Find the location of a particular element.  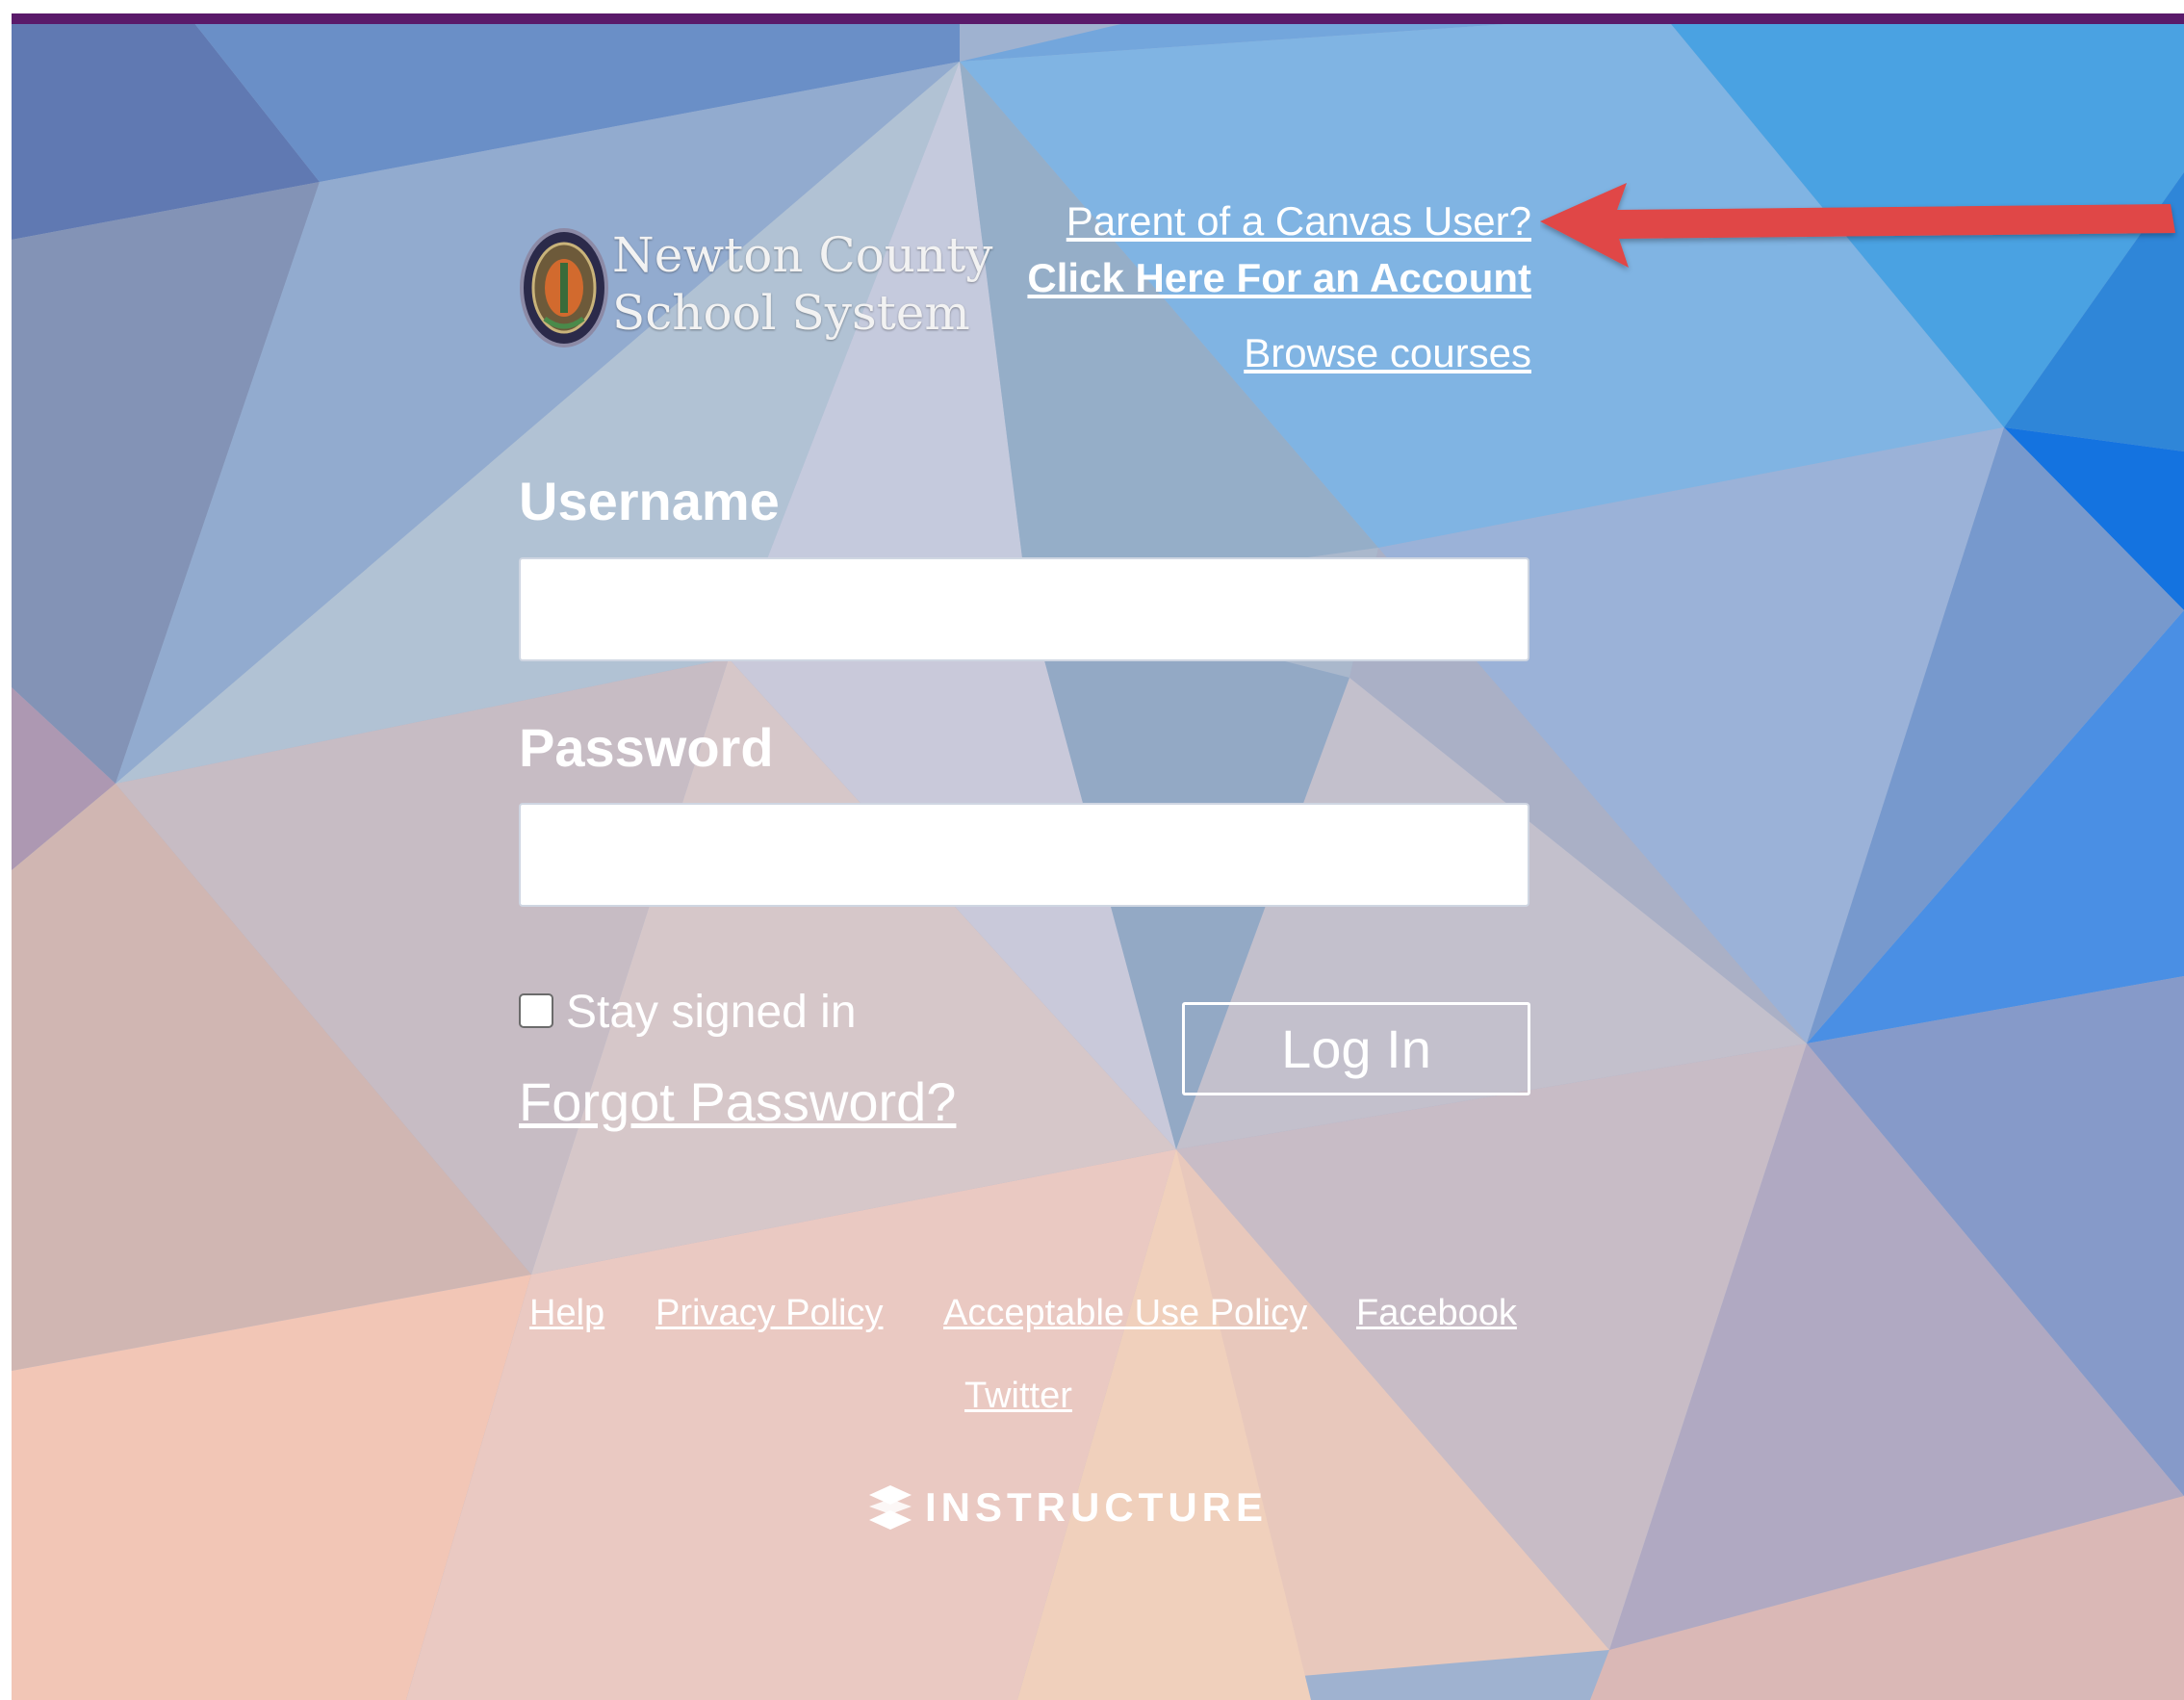

create-parent-account-link: Click Here For an Account is located at coordinates (1279, 278).